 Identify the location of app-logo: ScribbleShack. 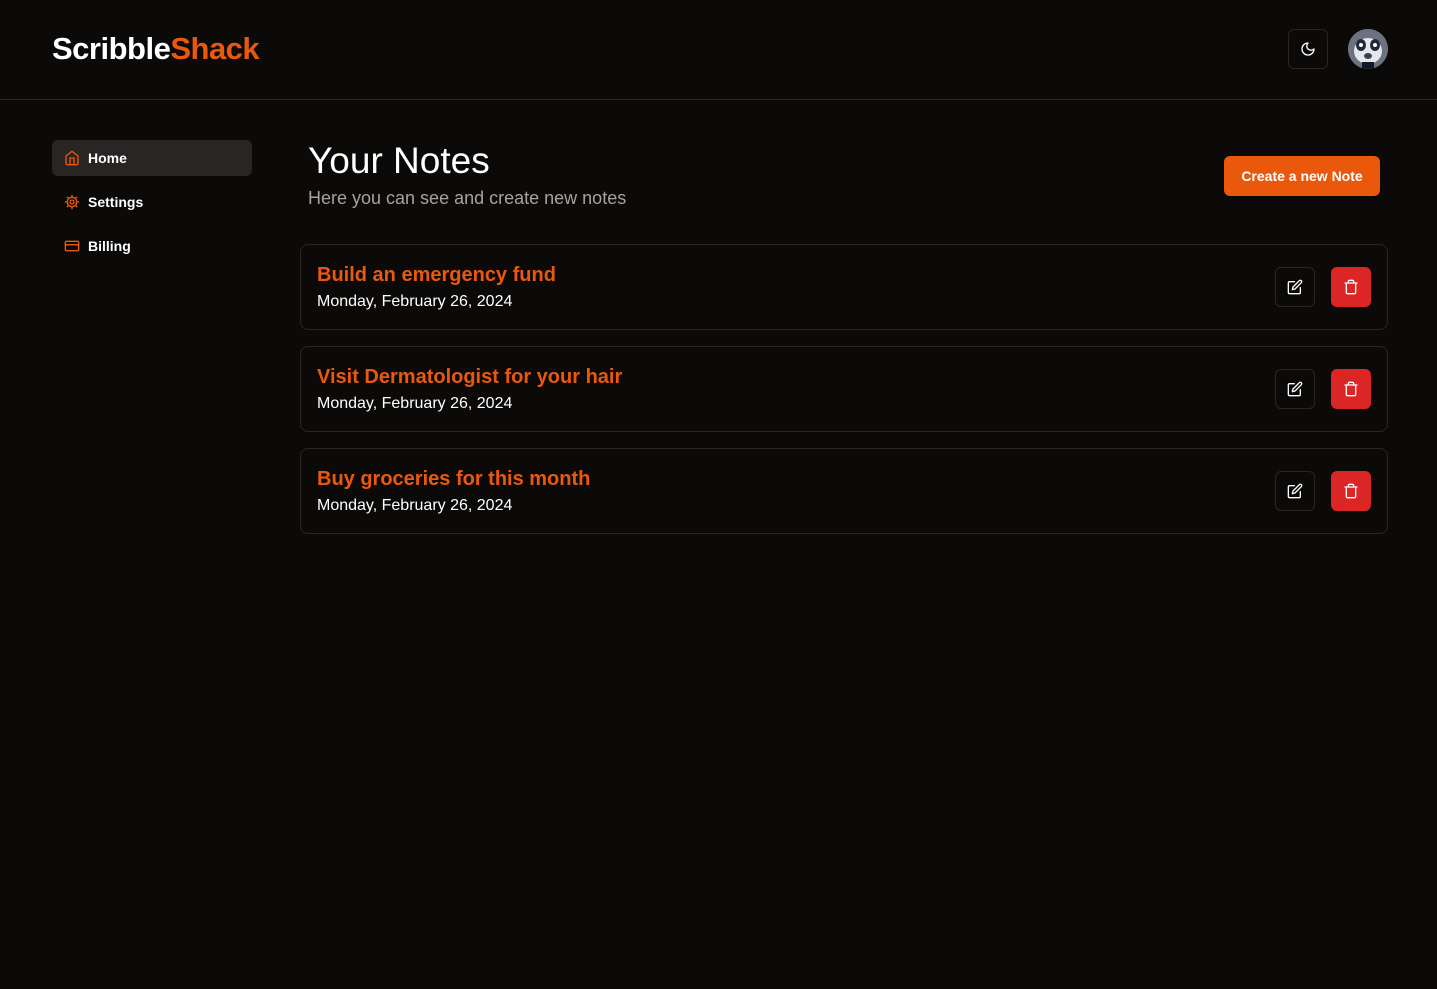
(156, 49).